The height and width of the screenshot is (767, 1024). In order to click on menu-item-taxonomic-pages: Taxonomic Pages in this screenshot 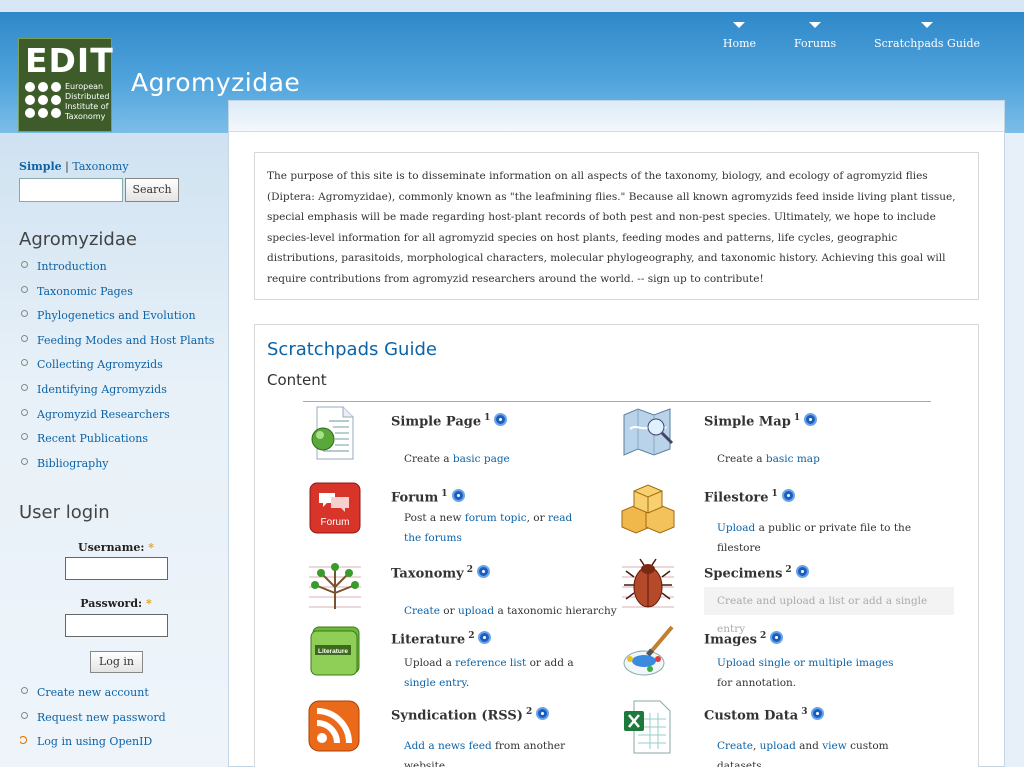, I will do `click(117, 297)`.